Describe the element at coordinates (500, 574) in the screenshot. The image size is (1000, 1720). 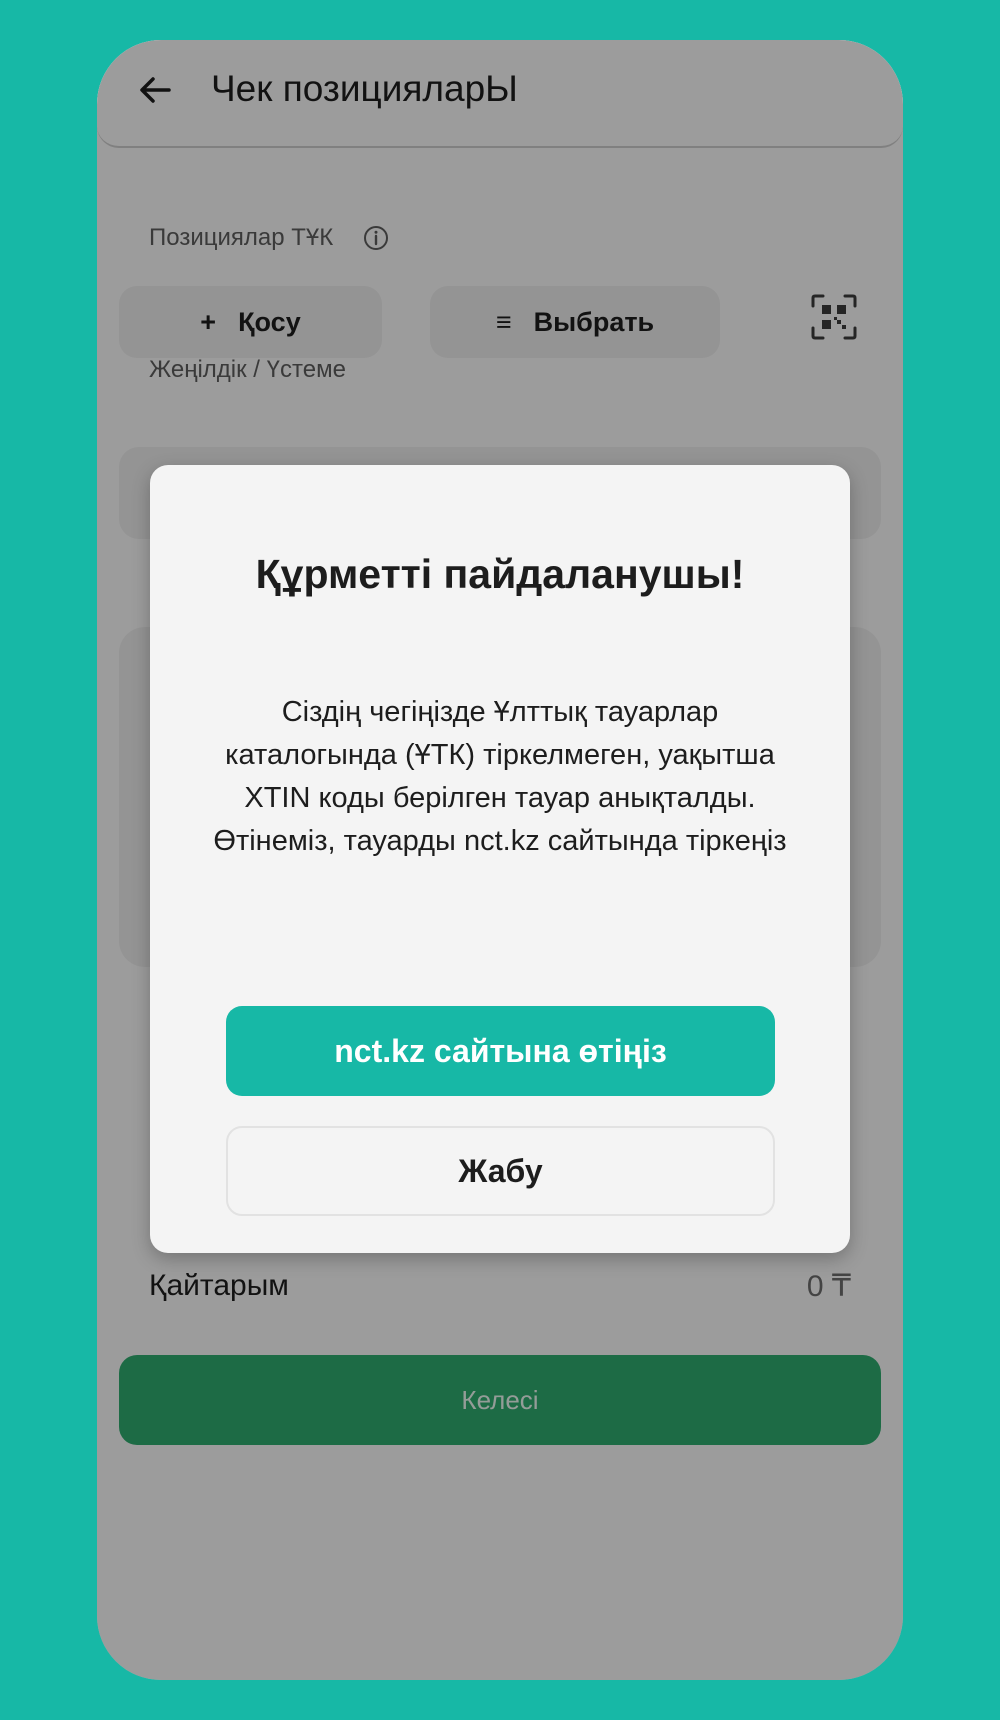
I see `dialog-title: Құрметті пайдаланушы!` at that location.